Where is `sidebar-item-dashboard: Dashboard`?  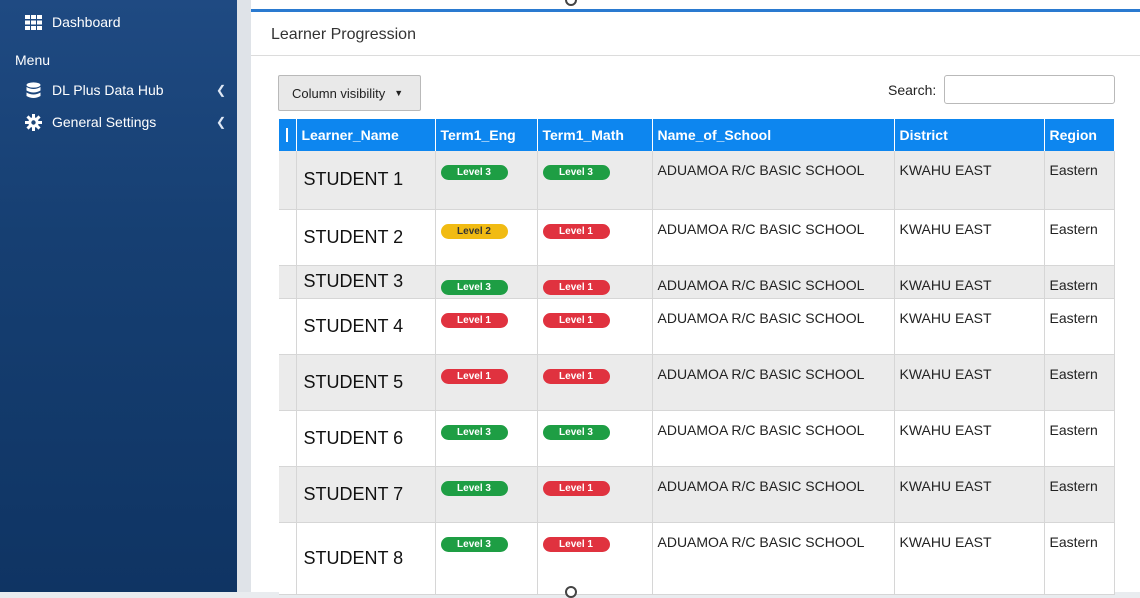
sidebar-item-dashboard: Dashboard is located at coordinates (72, 22).